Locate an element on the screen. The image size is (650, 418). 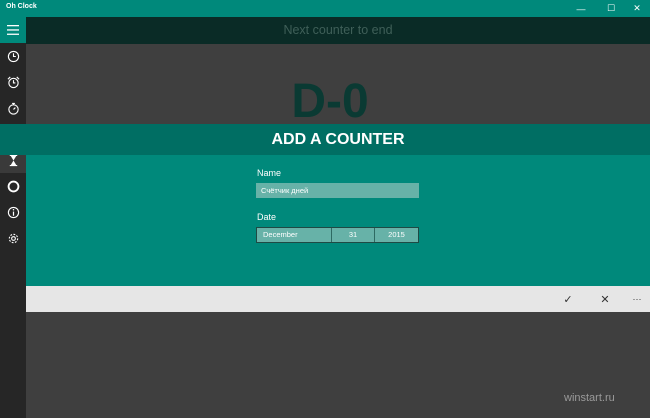
header-text: Next counter to end is located at coordinates (338, 30).